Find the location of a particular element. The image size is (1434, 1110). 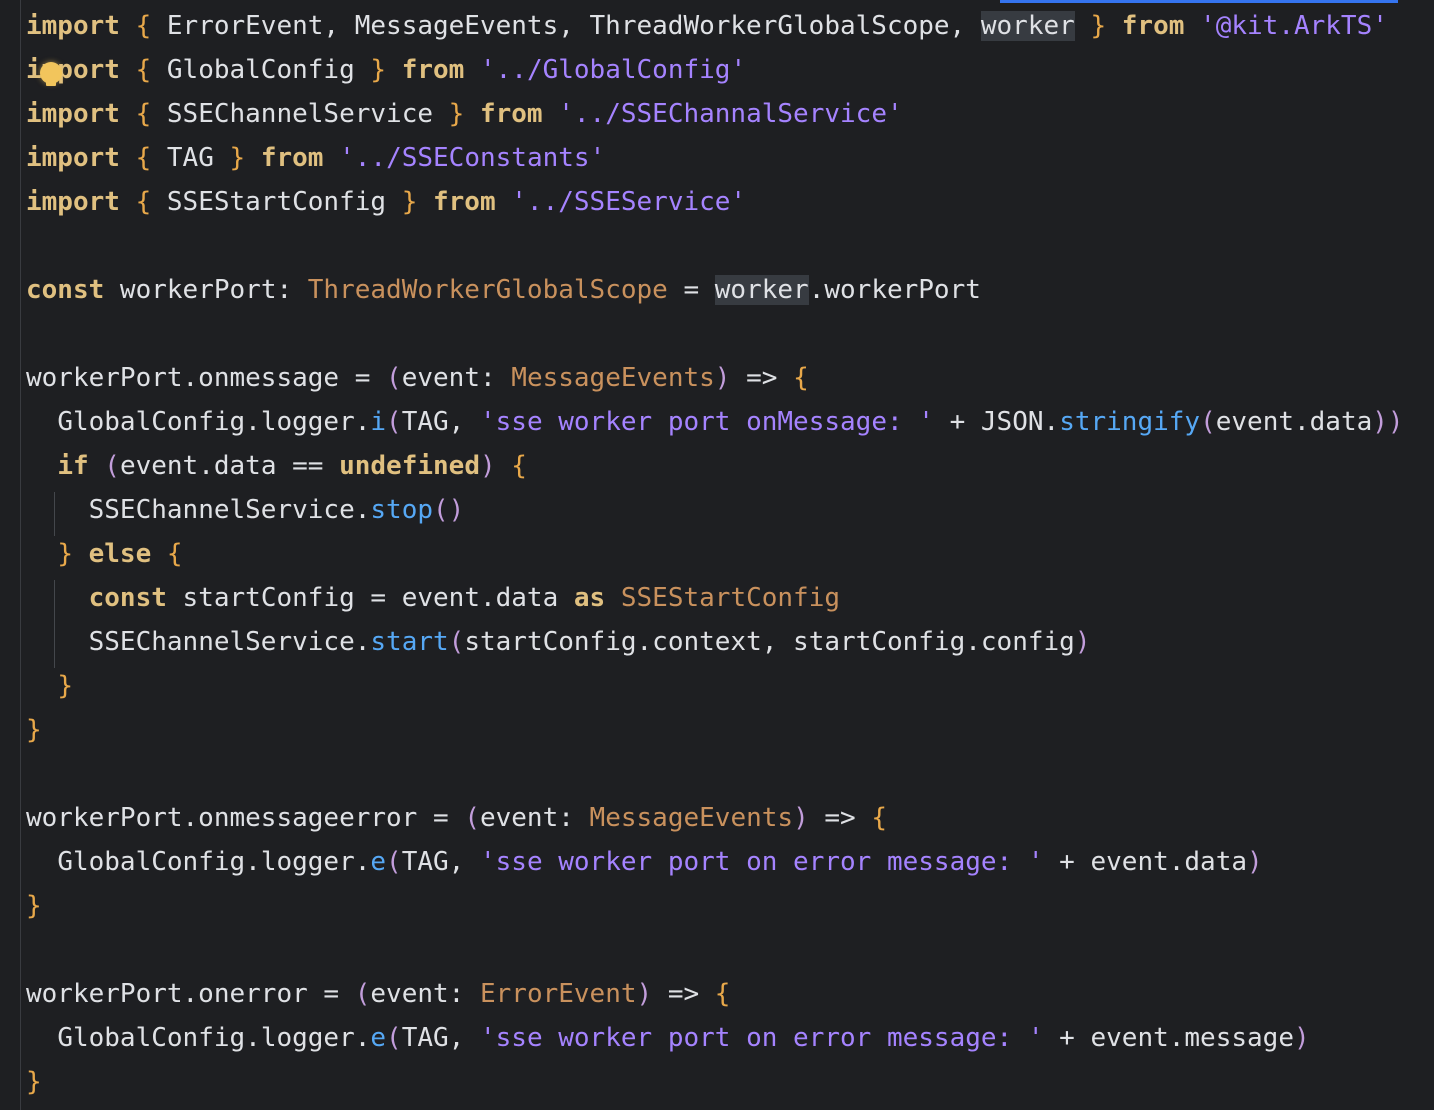

code-line-13: } else { is located at coordinates (730, 554).